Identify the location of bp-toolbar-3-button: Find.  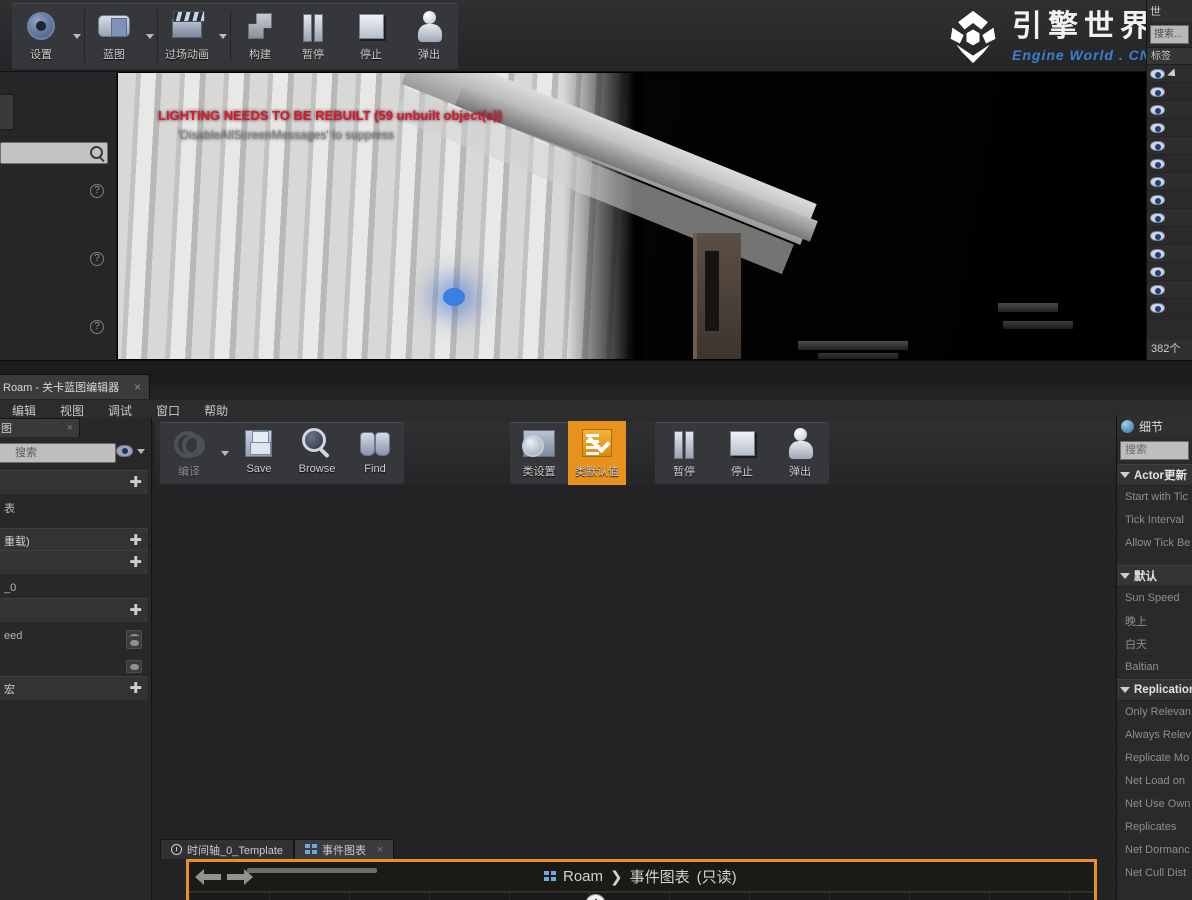
(375, 453).